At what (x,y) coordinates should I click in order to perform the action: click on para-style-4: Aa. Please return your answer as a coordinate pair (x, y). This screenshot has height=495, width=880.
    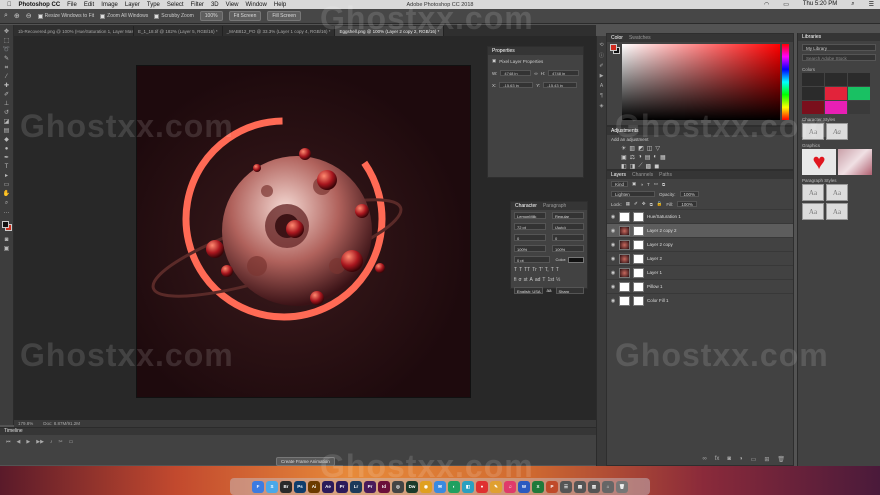
    Looking at the image, I should click on (837, 211).